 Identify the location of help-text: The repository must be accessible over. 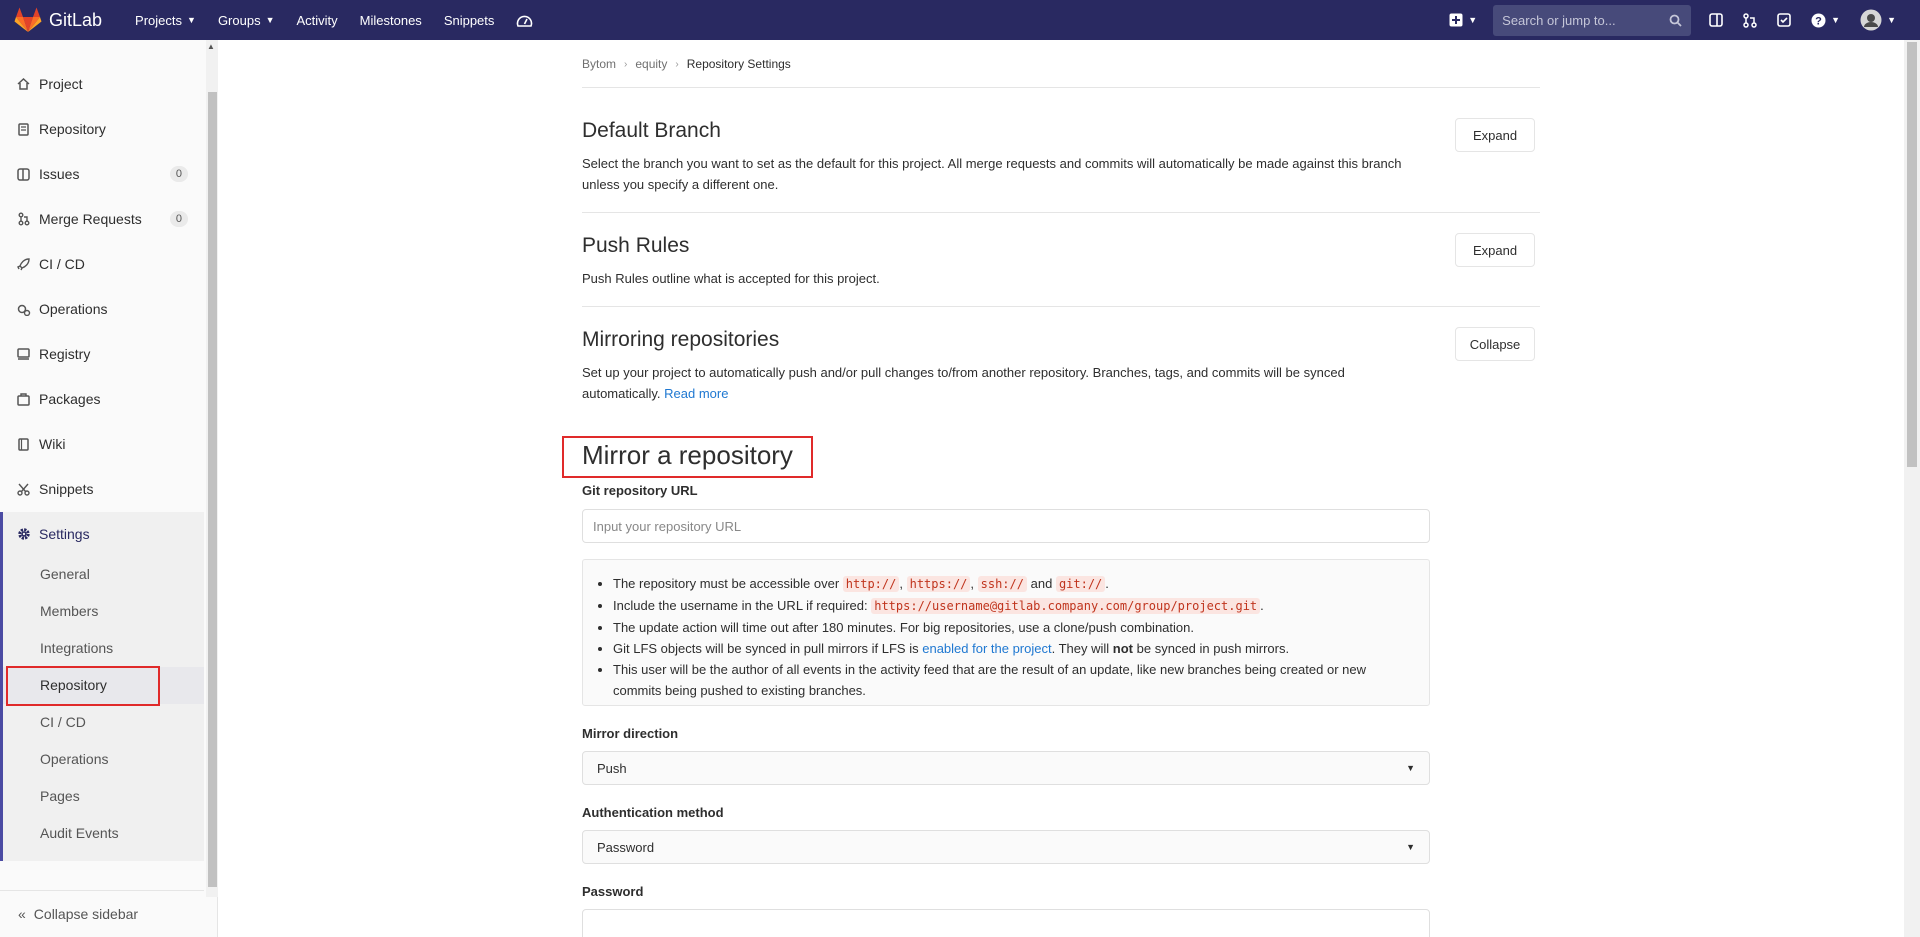
(726, 583).